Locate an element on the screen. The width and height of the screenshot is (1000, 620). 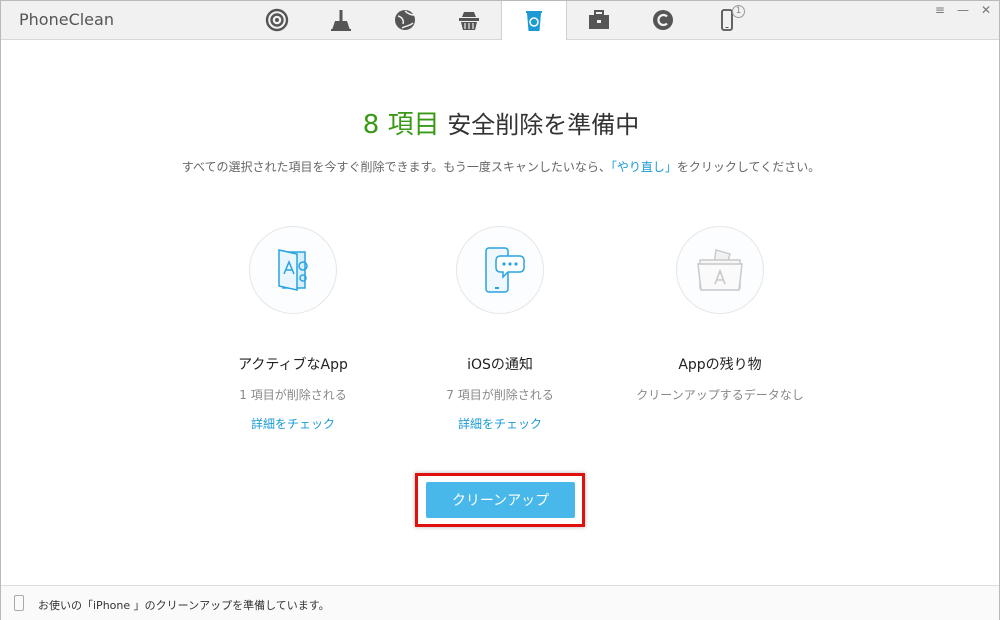
window-controls: ≡ — ✕ is located at coordinates (963, 10).